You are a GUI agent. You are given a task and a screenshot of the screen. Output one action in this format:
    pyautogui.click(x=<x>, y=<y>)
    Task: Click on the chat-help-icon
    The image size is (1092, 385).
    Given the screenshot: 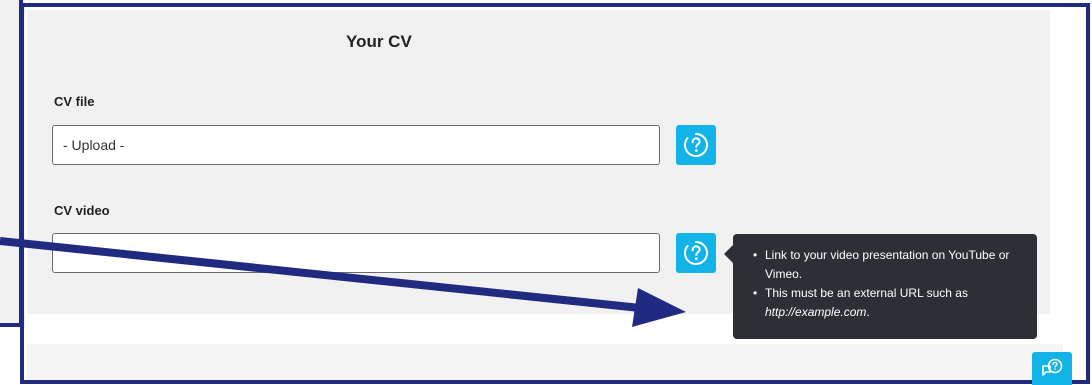 What is the action you would take?
    pyautogui.click(x=1052, y=367)
    